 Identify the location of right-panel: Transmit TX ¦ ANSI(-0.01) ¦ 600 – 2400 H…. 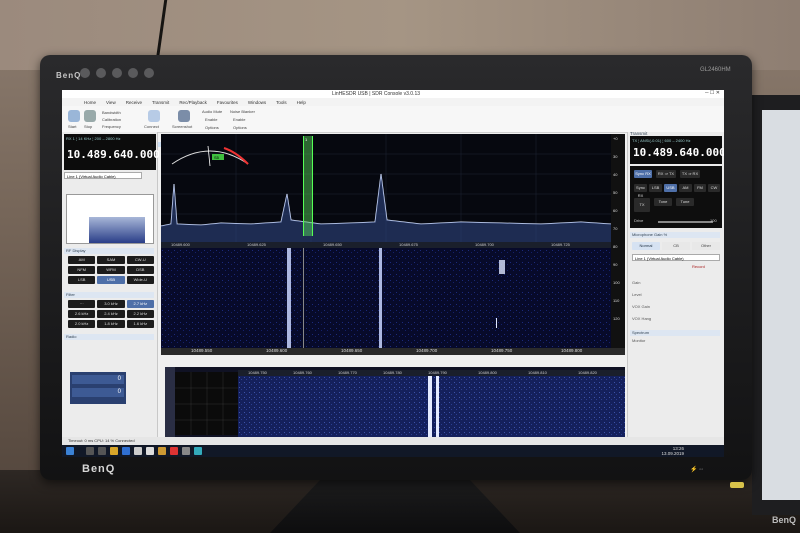
(675, 284).